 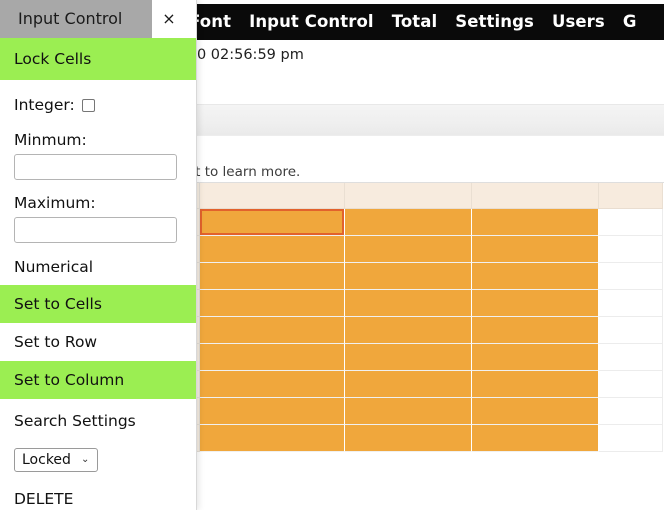 I want to click on set-to-column-button: Set to Column, so click(x=98, y=380).